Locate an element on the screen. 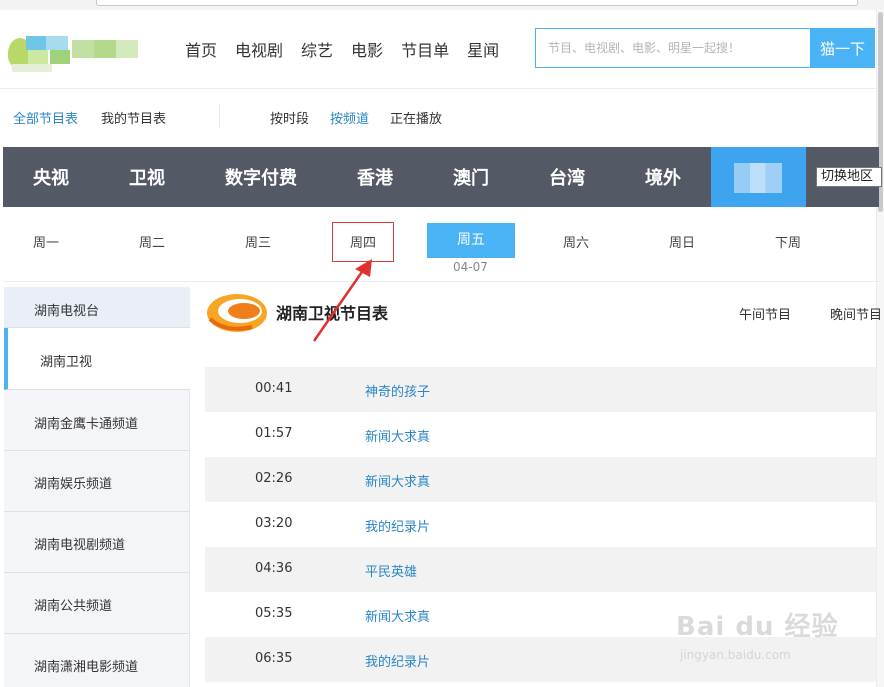 The image size is (884, 687). schedule-row: 04:36 平民英雄 is located at coordinates (540, 569).